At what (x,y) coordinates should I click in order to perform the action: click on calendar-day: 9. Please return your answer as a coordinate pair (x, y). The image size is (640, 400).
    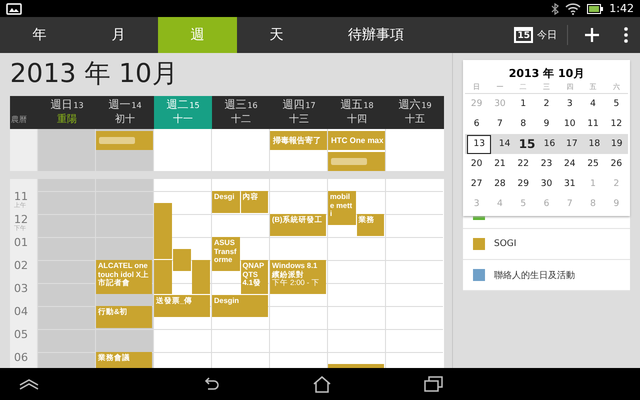
    Looking at the image, I should click on (546, 124).